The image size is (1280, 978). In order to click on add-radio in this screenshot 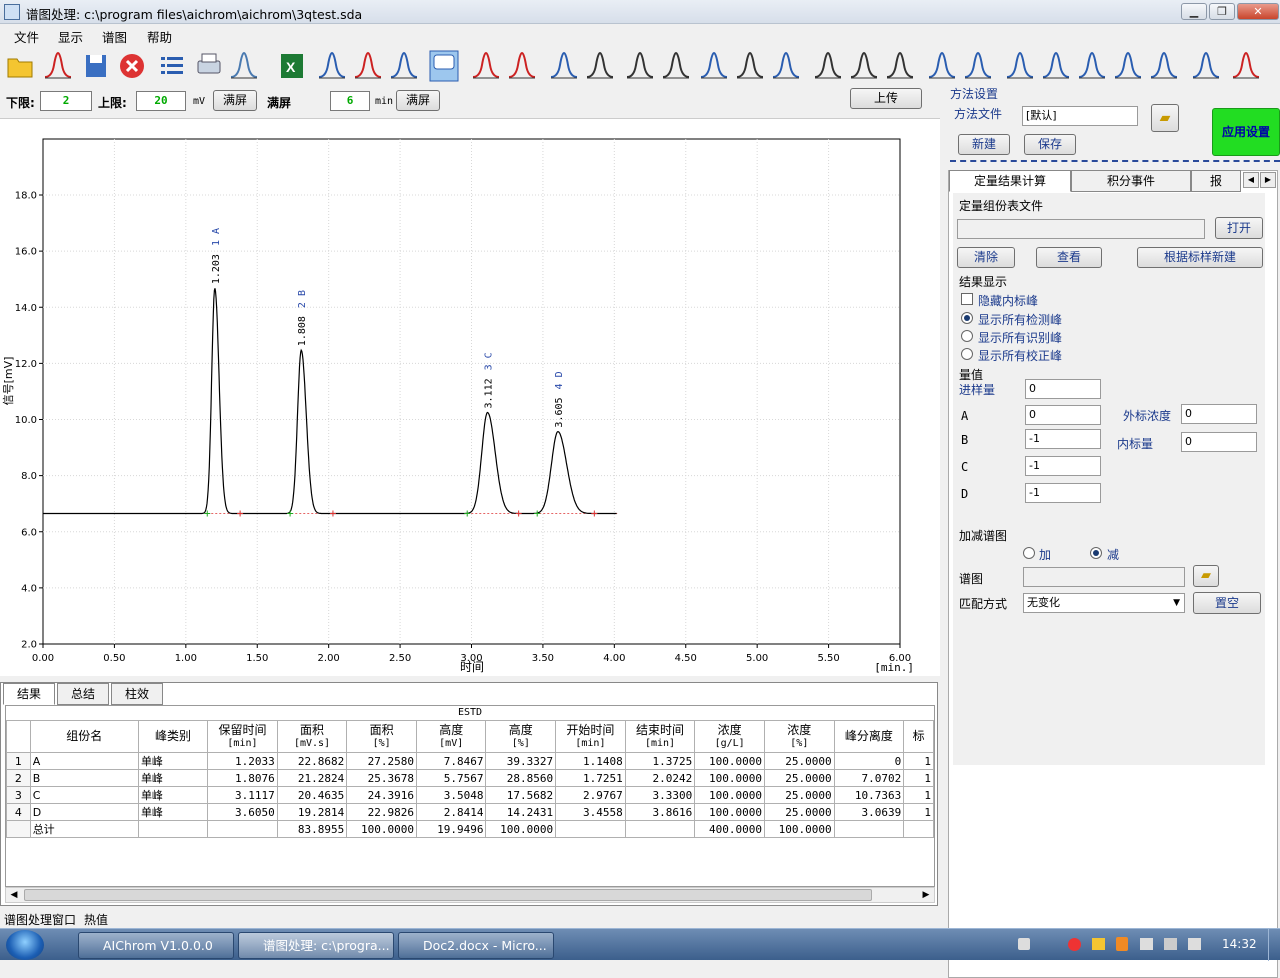, I will do `click(1029, 553)`.